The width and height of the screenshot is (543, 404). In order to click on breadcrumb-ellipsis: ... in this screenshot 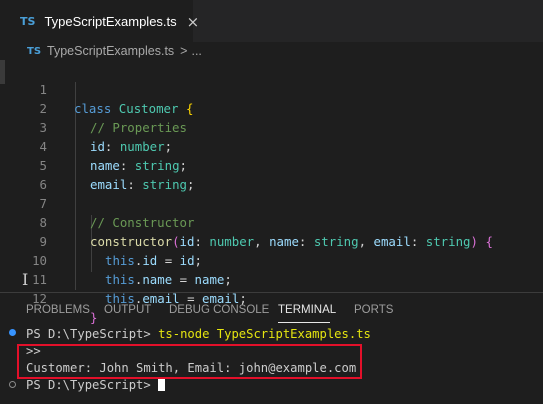, I will do `click(196, 51)`.